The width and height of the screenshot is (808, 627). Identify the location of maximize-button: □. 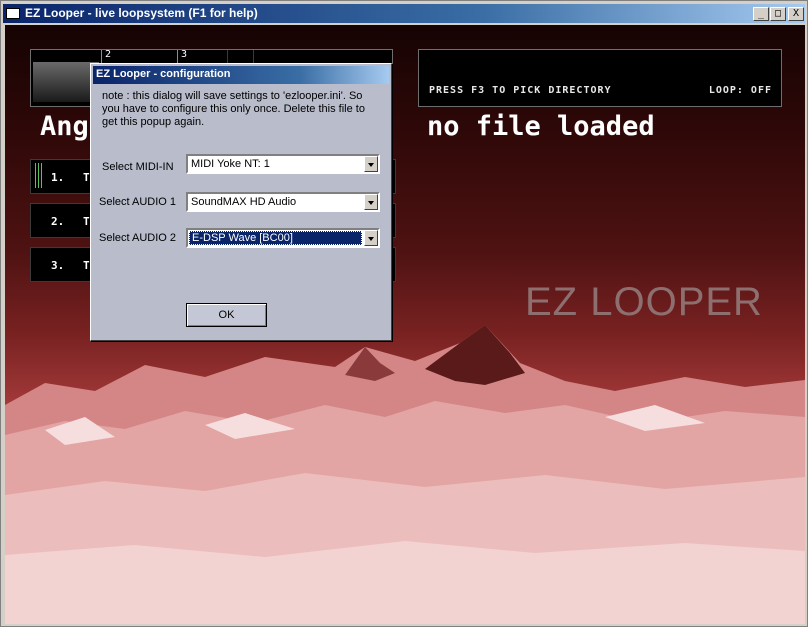
(778, 14).